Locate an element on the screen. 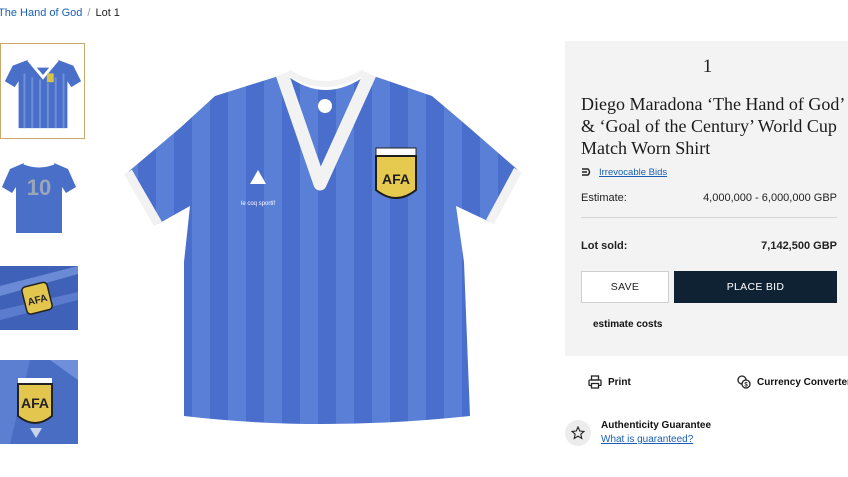  lot-sold-label: Lot sold: is located at coordinates (604, 246).